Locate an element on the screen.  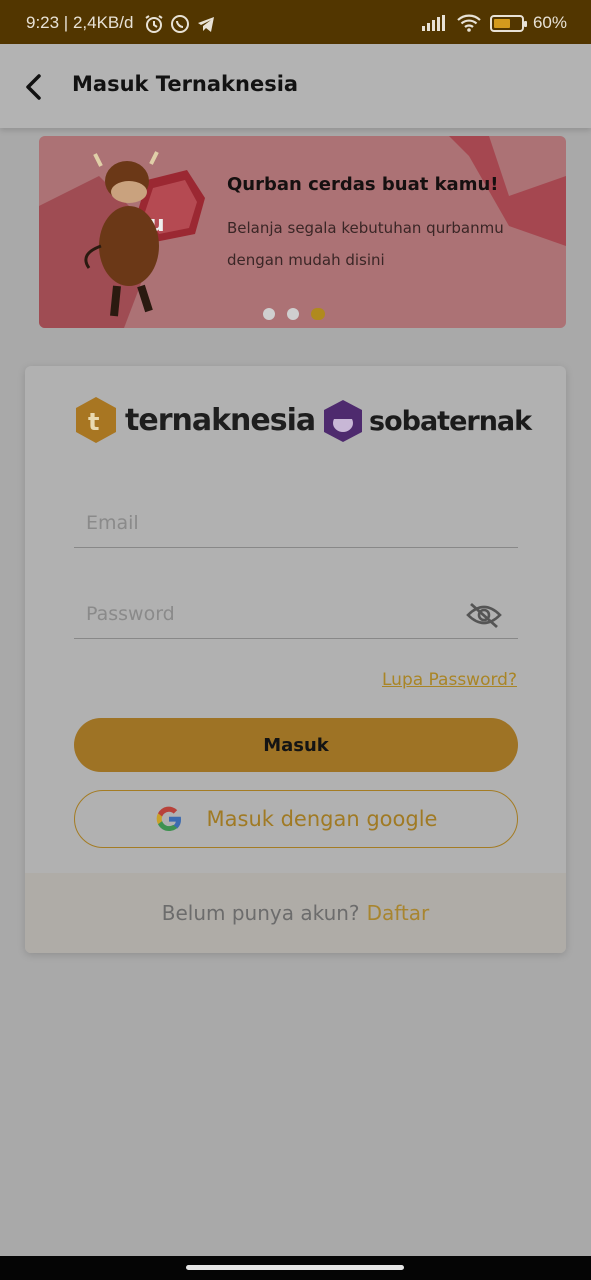
svg-text: t is located at coordinates (93, 422).